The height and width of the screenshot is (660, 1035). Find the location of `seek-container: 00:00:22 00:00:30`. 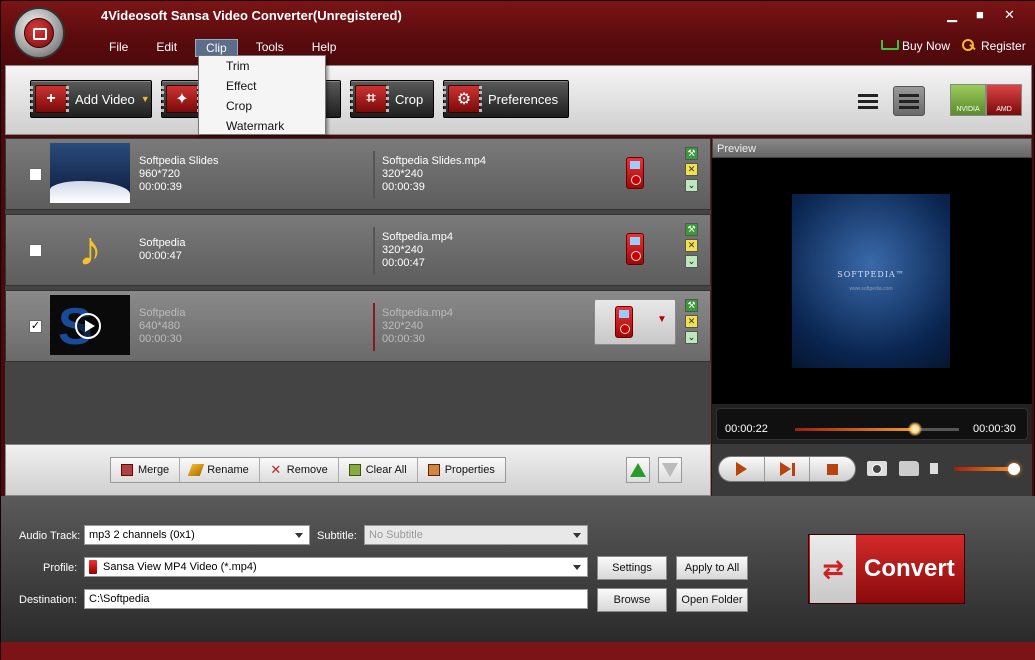

seek-container: 00:00:22 00:00:30 is located at coordinates (872, 424).